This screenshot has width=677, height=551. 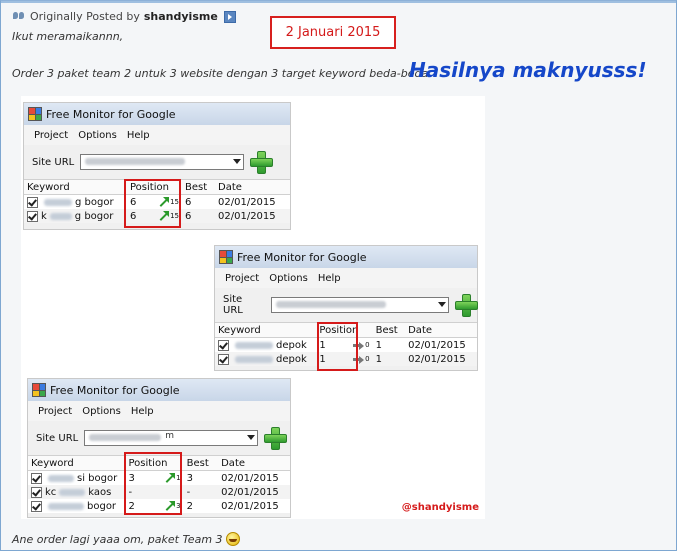 I want to click on site-url-row: Site URL, so click(x=346, y=305).